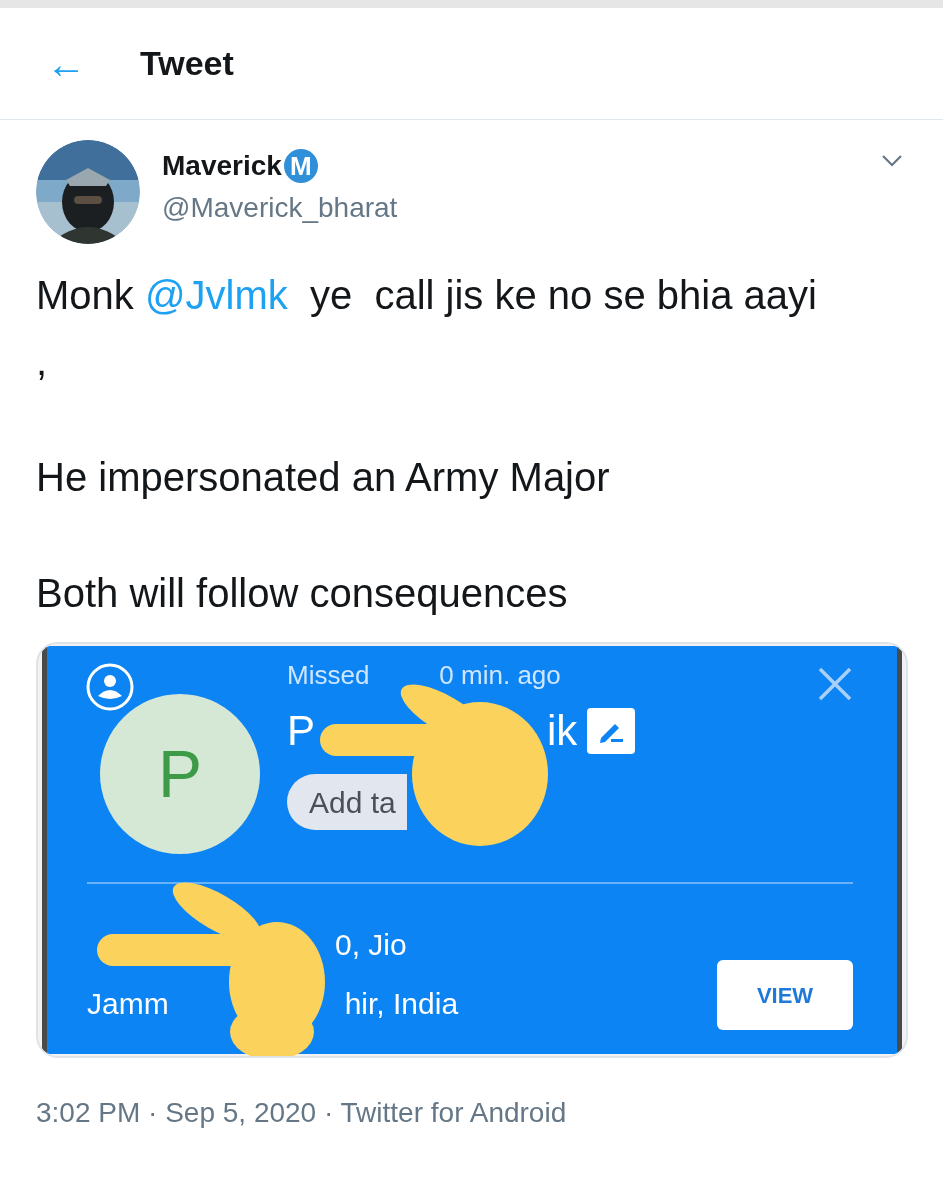 The width and height of the screenshot is (943, 1200). Describe the element at coordinates (222, 166) in the screenshot. I see `author-name: Maverick` at that location.